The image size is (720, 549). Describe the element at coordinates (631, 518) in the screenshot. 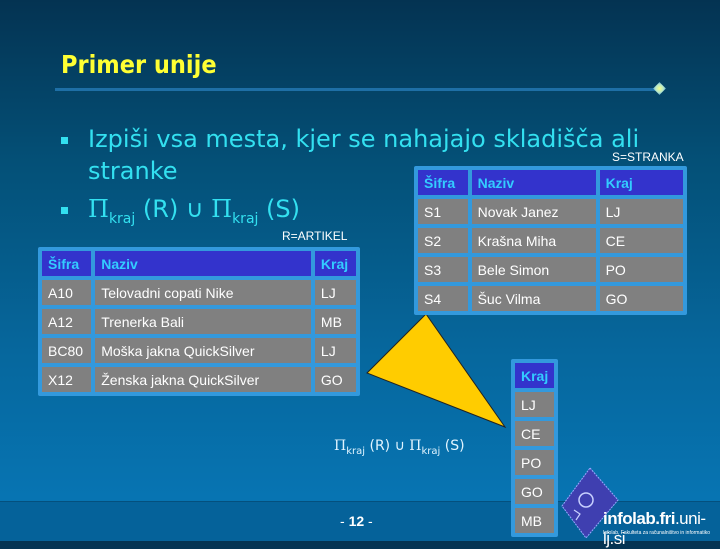

I see `logo-part-infolab: infolab.` at that location.